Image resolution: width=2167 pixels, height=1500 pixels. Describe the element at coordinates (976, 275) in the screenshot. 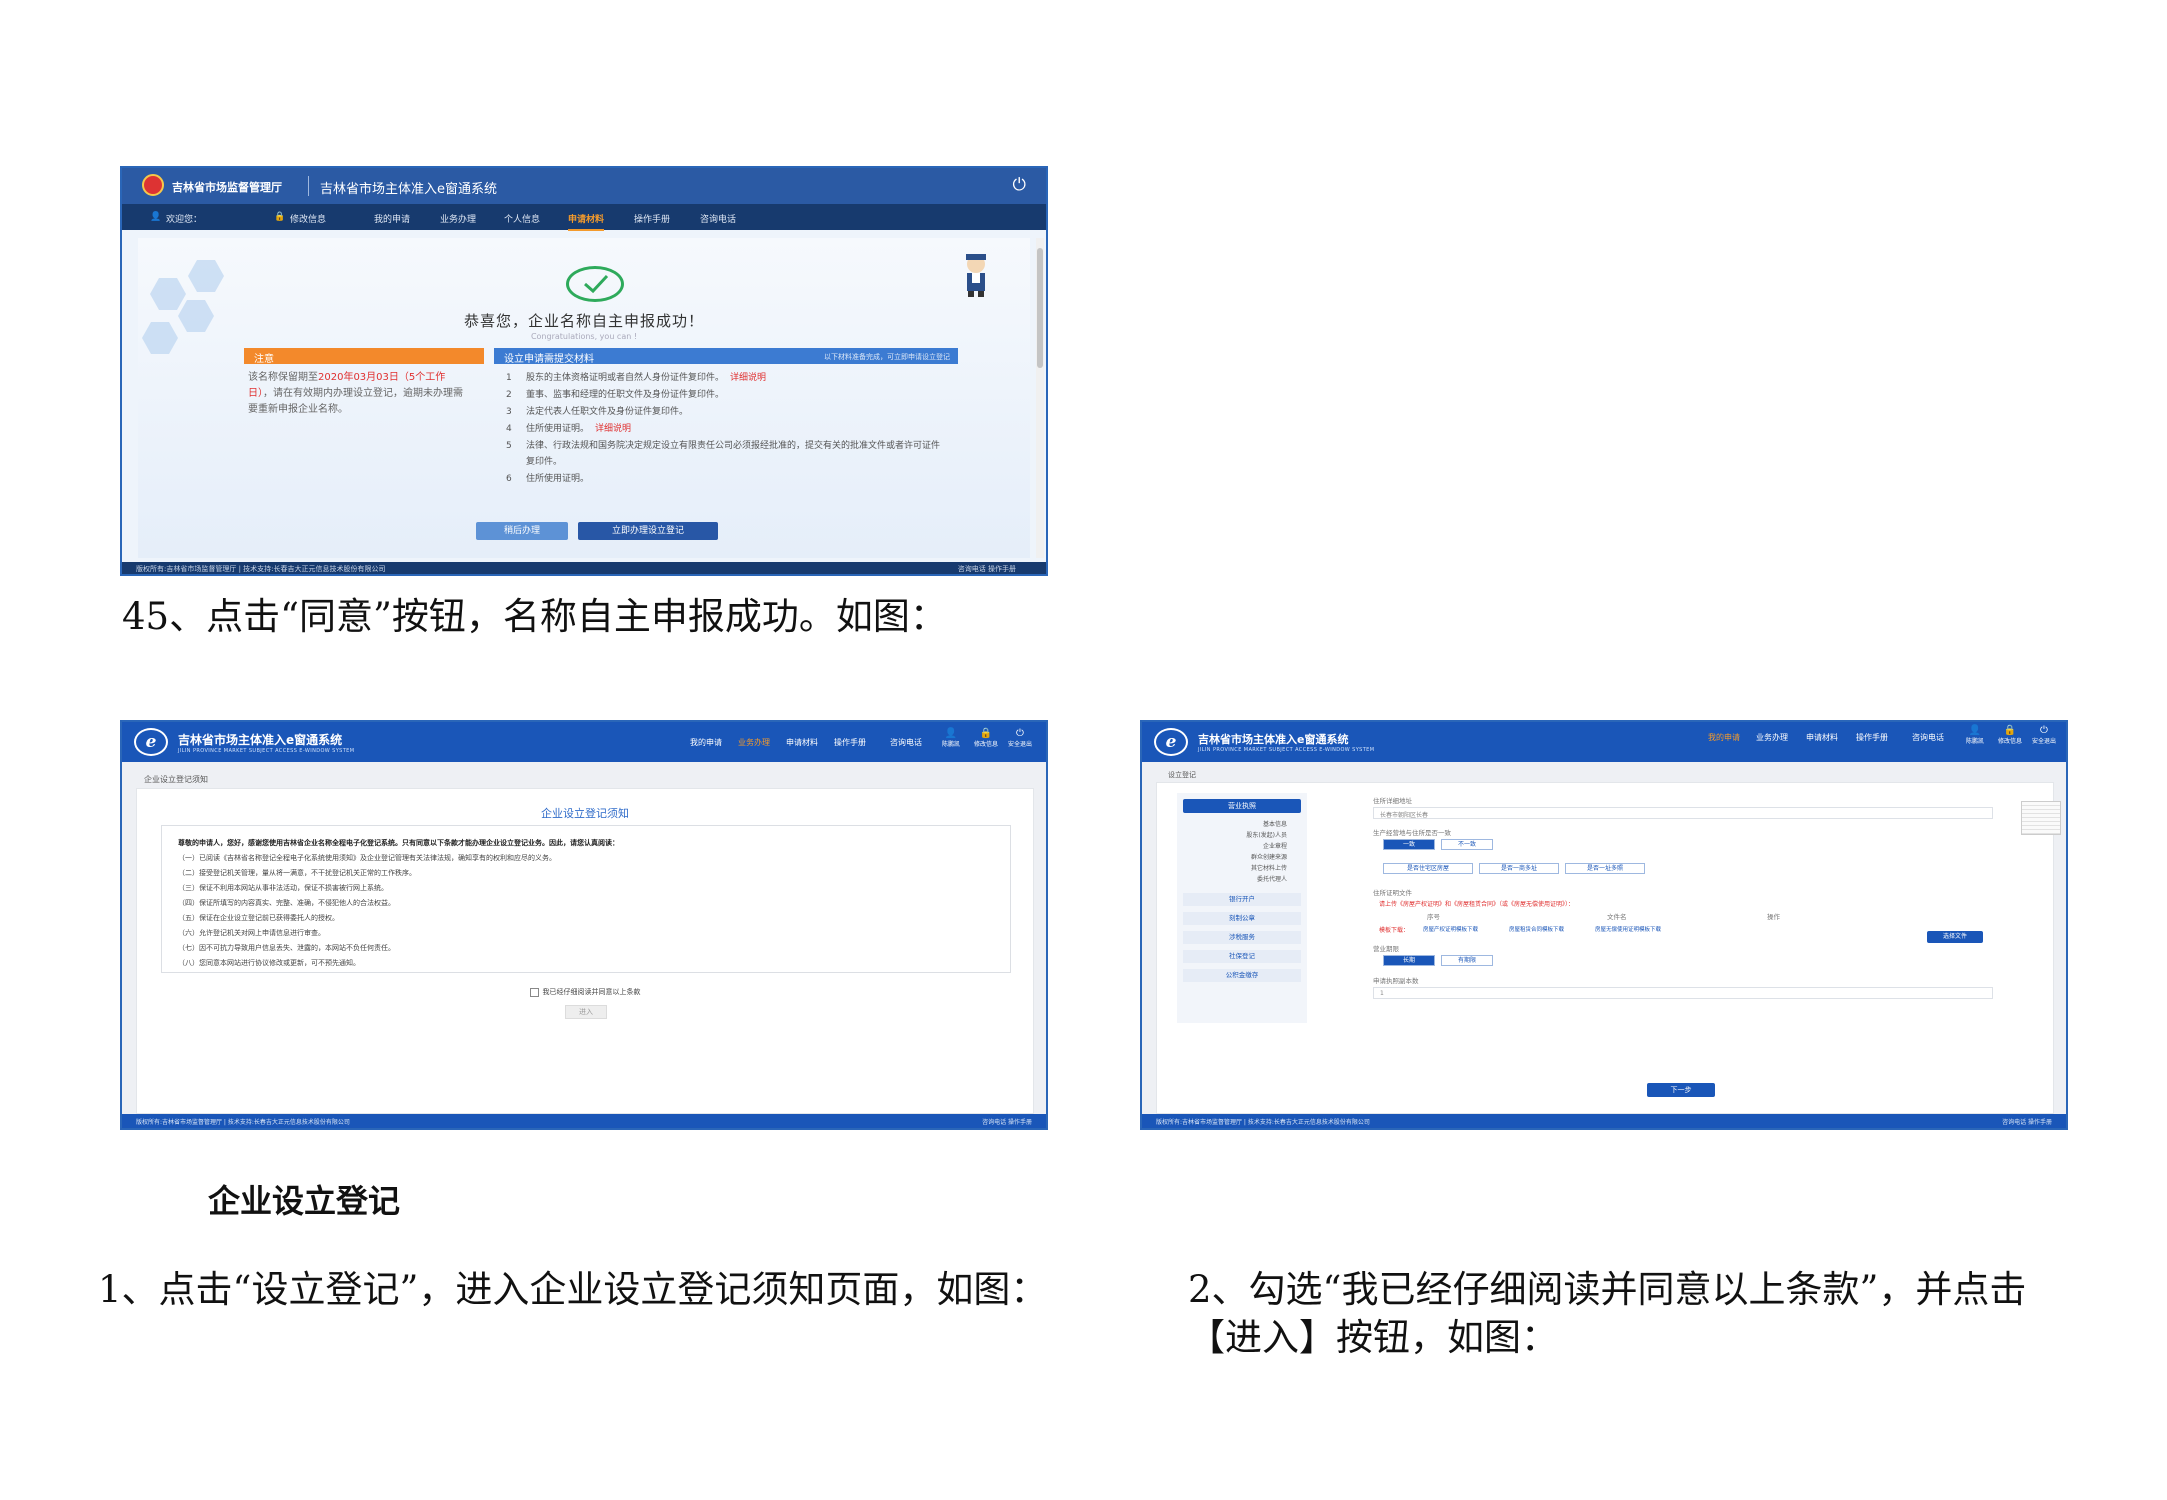

I see `mascot-icon` at that location.